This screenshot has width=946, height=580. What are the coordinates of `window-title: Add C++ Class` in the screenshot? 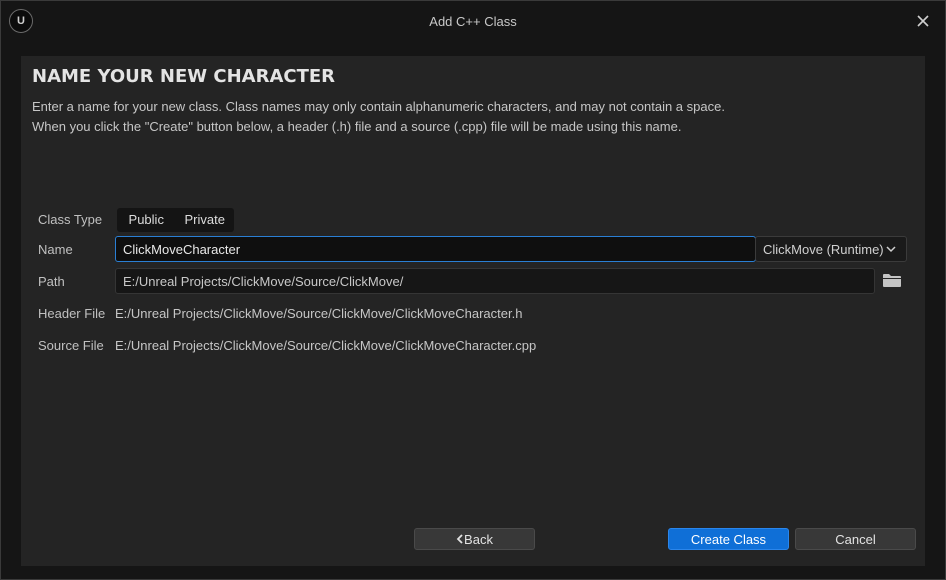 It's located at (473, 21).